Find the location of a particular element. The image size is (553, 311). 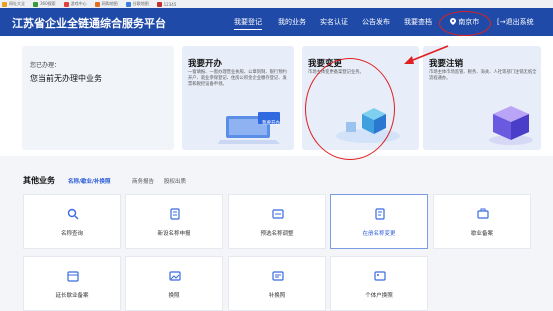

nav-real-name: 实名认证 is located at coordinates (334, 22).